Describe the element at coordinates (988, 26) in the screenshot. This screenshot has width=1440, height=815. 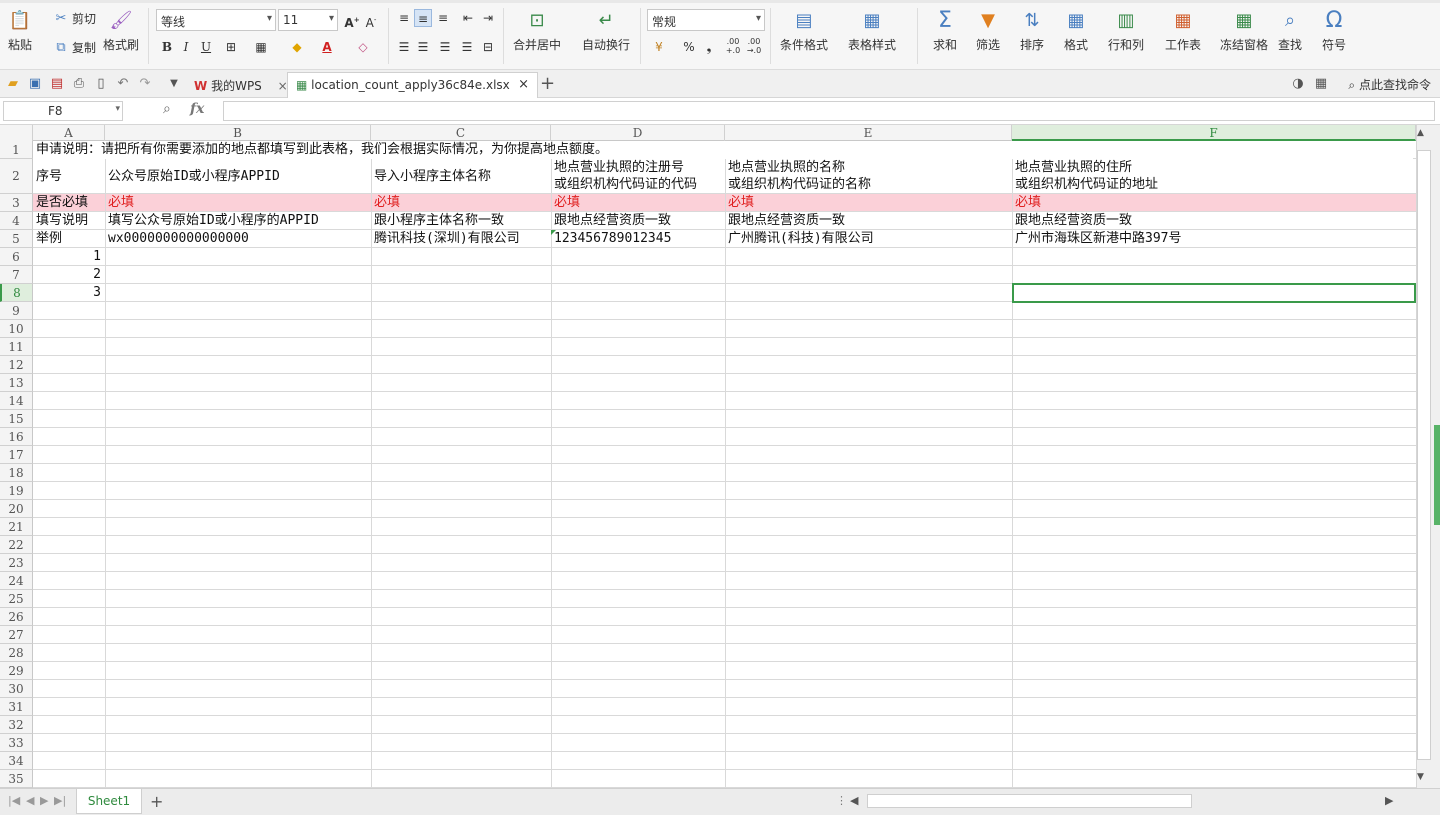
I see `filter-button: ▼ 筛选` at that location.